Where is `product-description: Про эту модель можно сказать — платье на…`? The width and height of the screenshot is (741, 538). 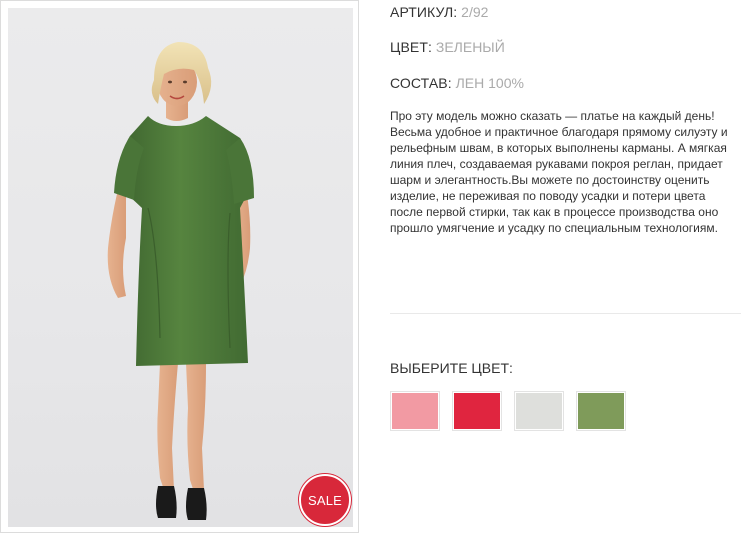
product-description: Про эту модель можно сказать — платье на… is located at coordinates (559, 172).